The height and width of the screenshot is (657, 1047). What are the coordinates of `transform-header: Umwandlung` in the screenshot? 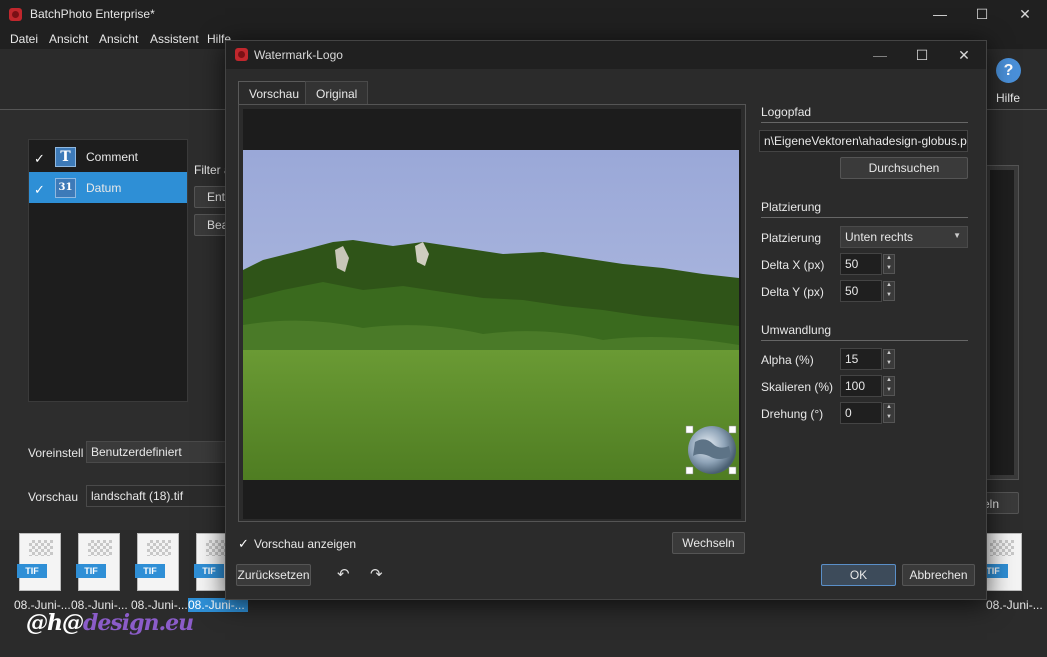 It's located at (796, 330).